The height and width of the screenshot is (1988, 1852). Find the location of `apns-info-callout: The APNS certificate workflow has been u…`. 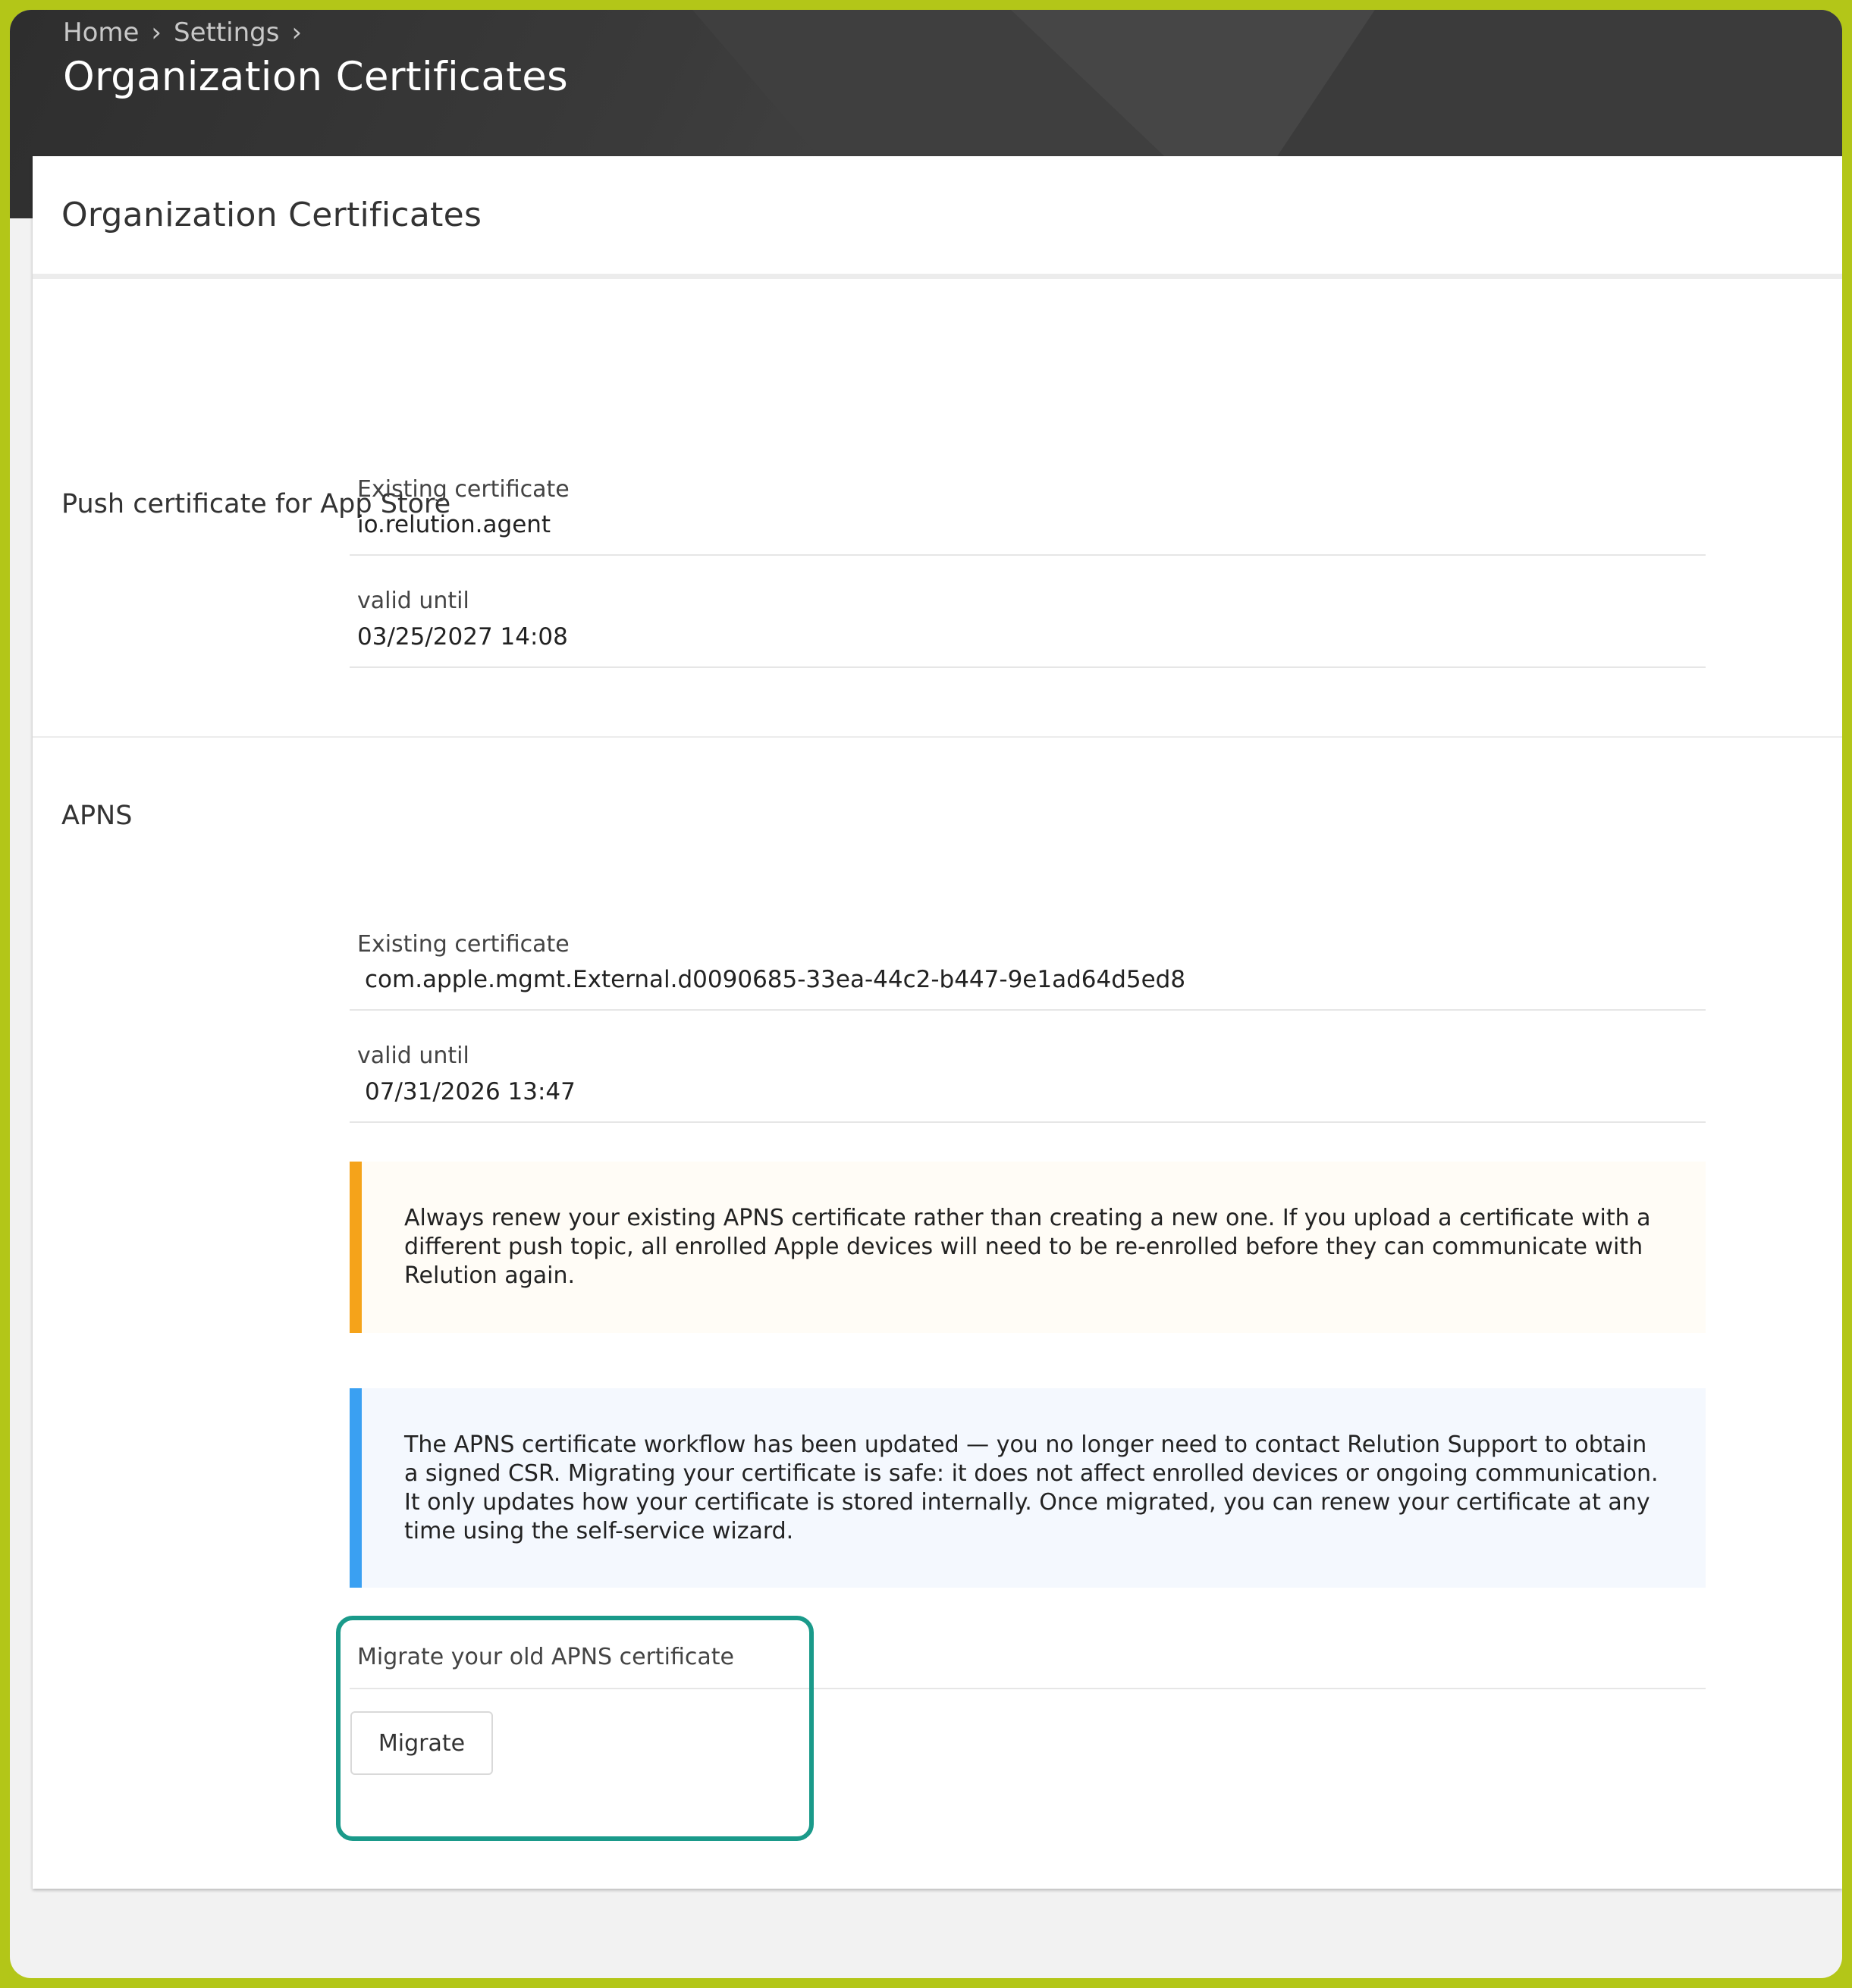

apns-info-callout: The APNS certificate workflow has been u… is located at coordinates (1028, 1488).